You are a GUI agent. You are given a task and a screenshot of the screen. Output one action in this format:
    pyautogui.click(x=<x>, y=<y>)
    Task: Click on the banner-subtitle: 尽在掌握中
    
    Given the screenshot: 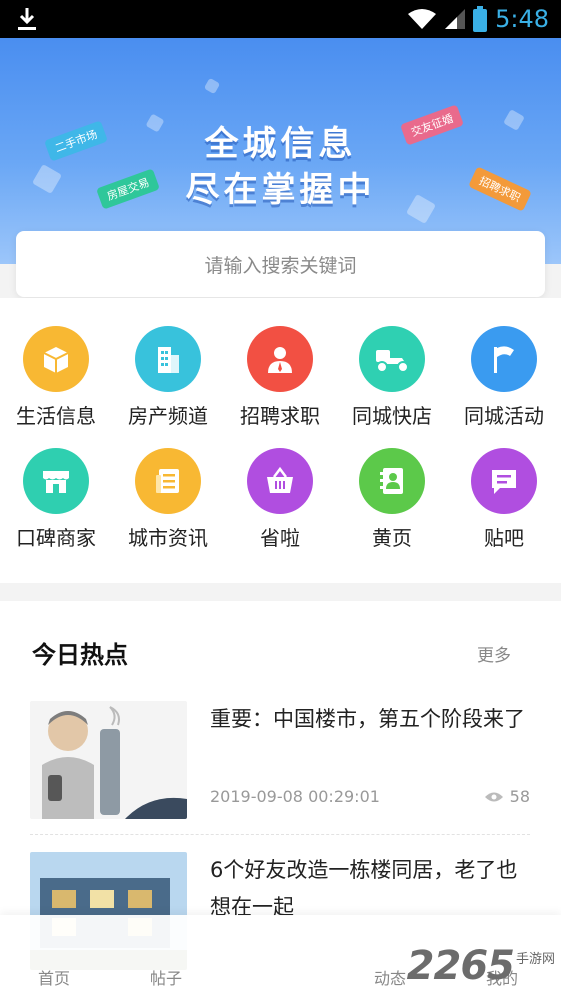 What is the action you would take?
    pyautogui.click(x=280, y=190)
    